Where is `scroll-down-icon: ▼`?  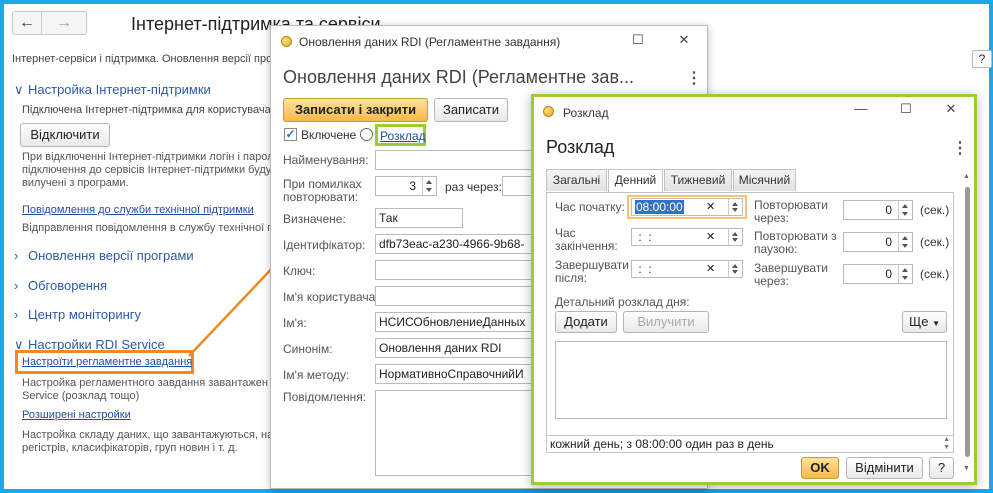
scroll-down-icon: ▼ is located at coordinates (966, 468).